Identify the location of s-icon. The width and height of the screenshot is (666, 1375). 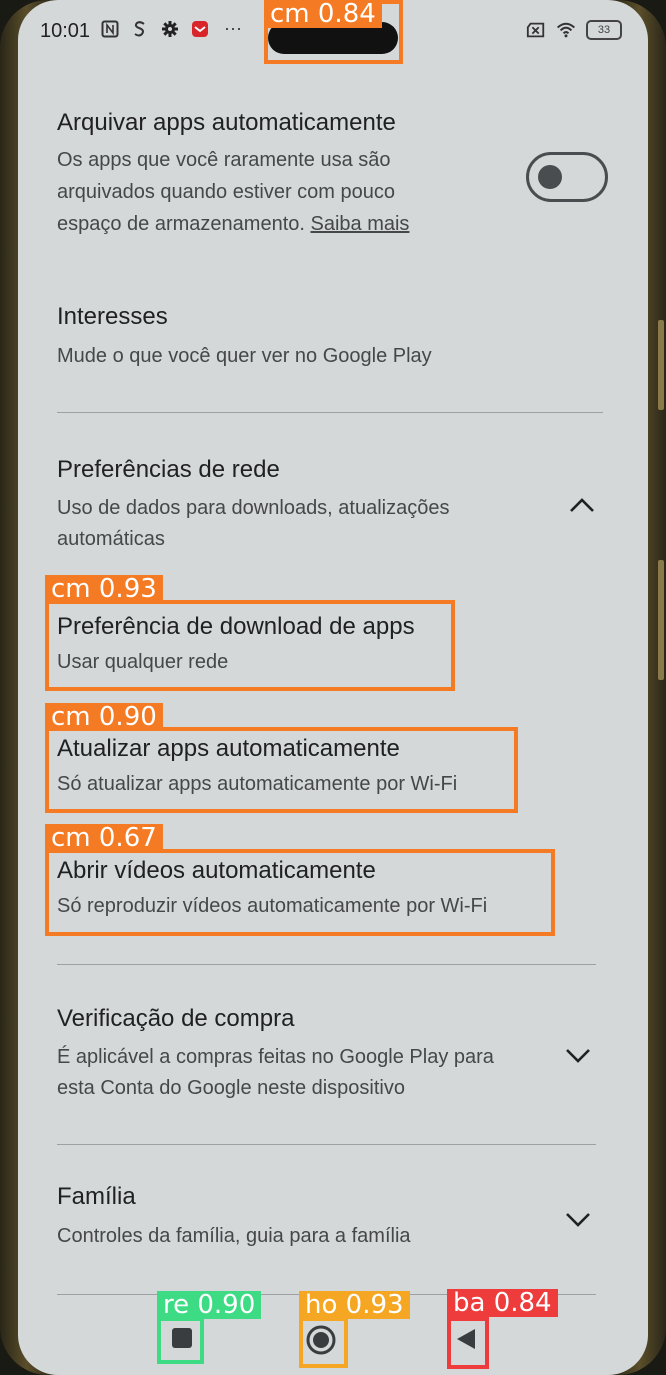
(140, 29).